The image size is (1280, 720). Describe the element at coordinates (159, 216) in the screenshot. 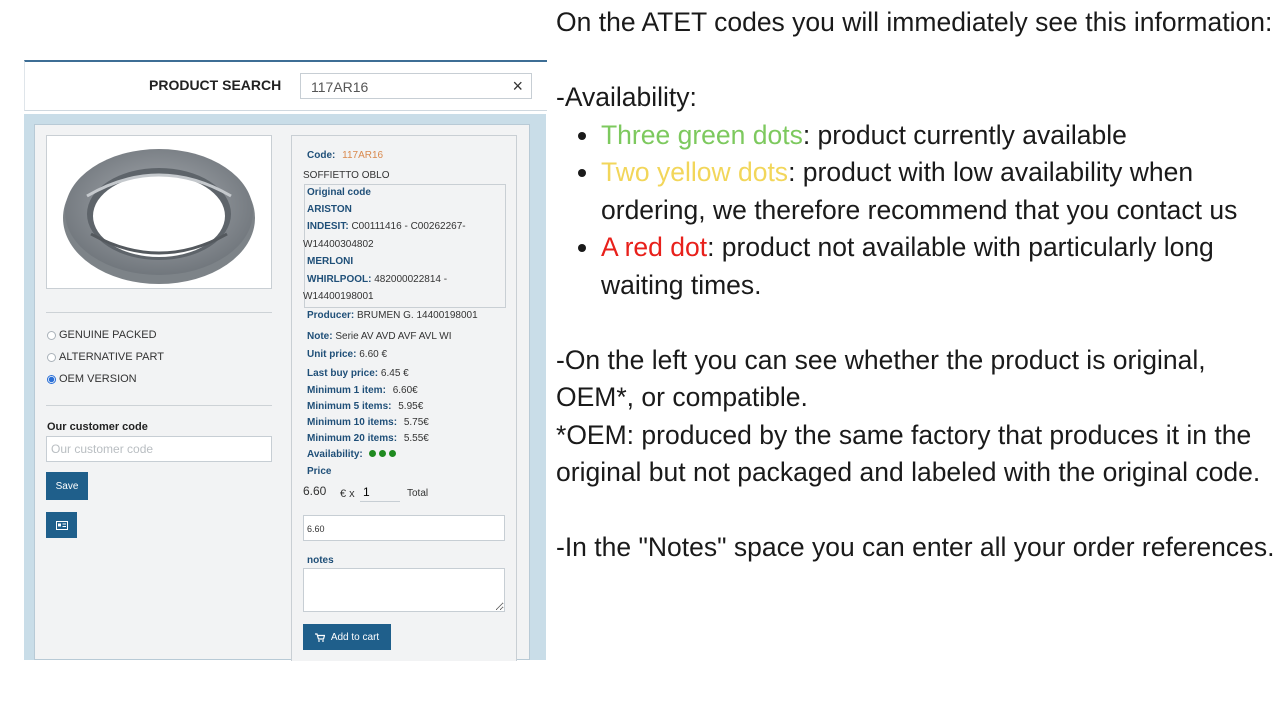

I see `door-seal-image` at that location.